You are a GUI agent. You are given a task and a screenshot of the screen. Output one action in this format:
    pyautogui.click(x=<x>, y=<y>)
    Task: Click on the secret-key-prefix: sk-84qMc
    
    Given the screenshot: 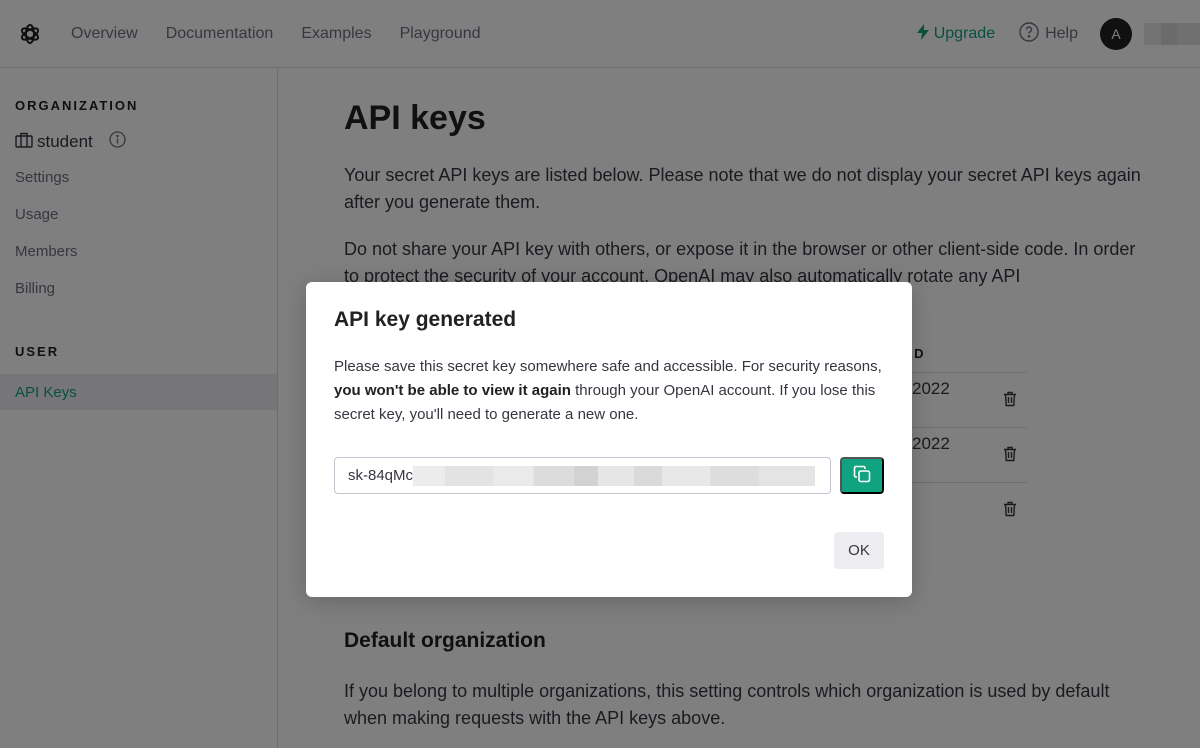 What is the action you would take?
    pyautogui.click(x=381, y=475)
    